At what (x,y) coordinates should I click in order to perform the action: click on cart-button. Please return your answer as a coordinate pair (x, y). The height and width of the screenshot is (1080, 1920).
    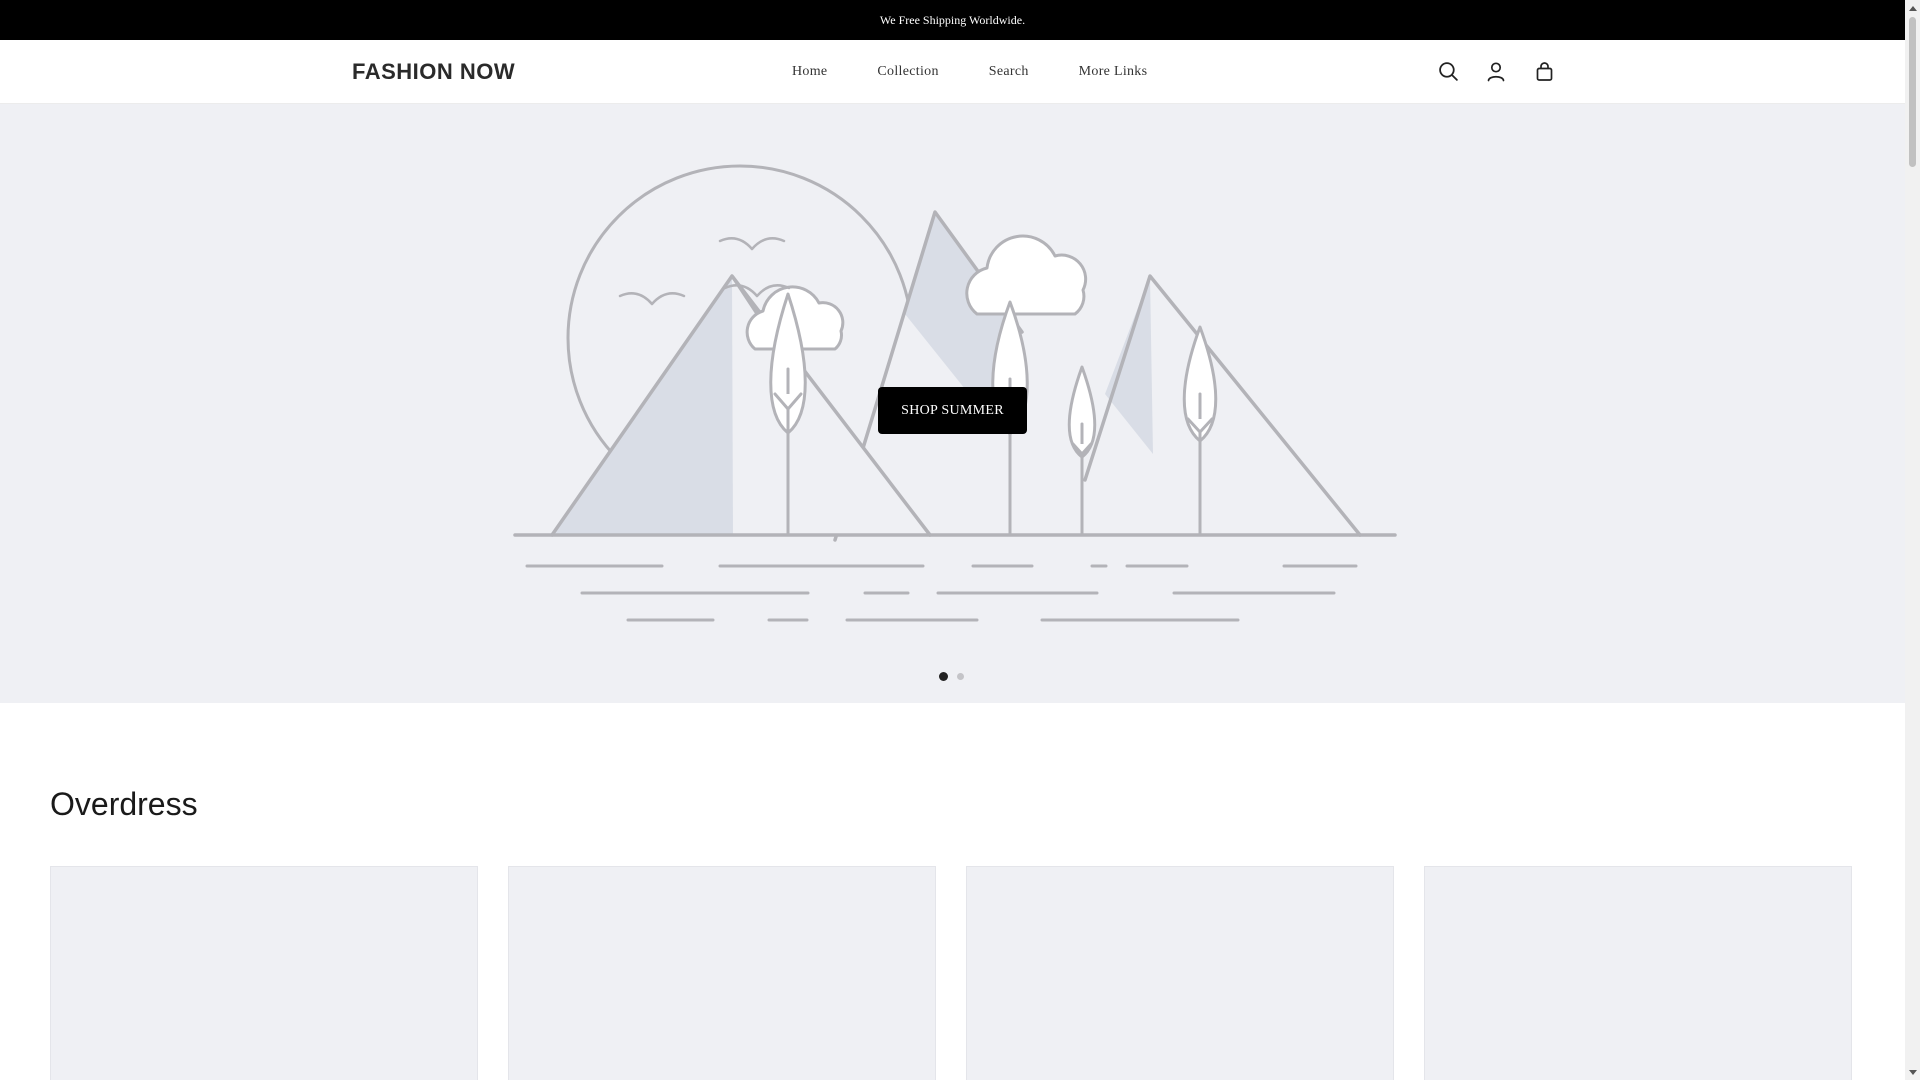
    Looking at the image, I should click on (1544, 72).